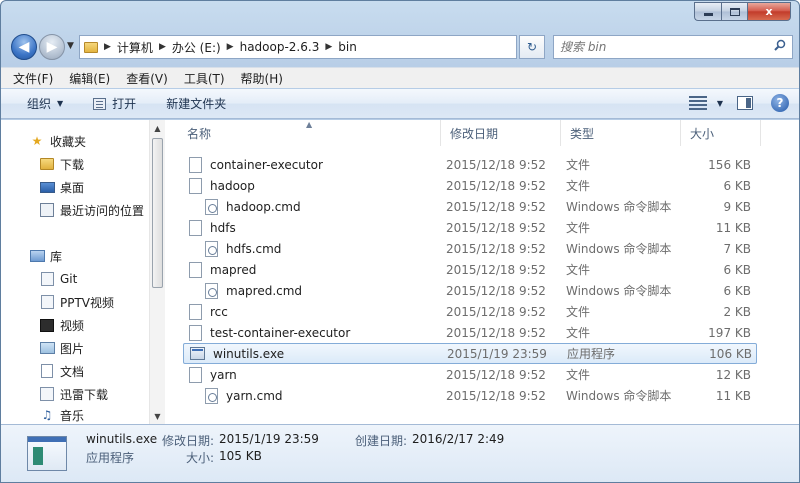  Describe the element at coordinates (780, 103) in the screenshot. I see `help-icon: ?` at that location.